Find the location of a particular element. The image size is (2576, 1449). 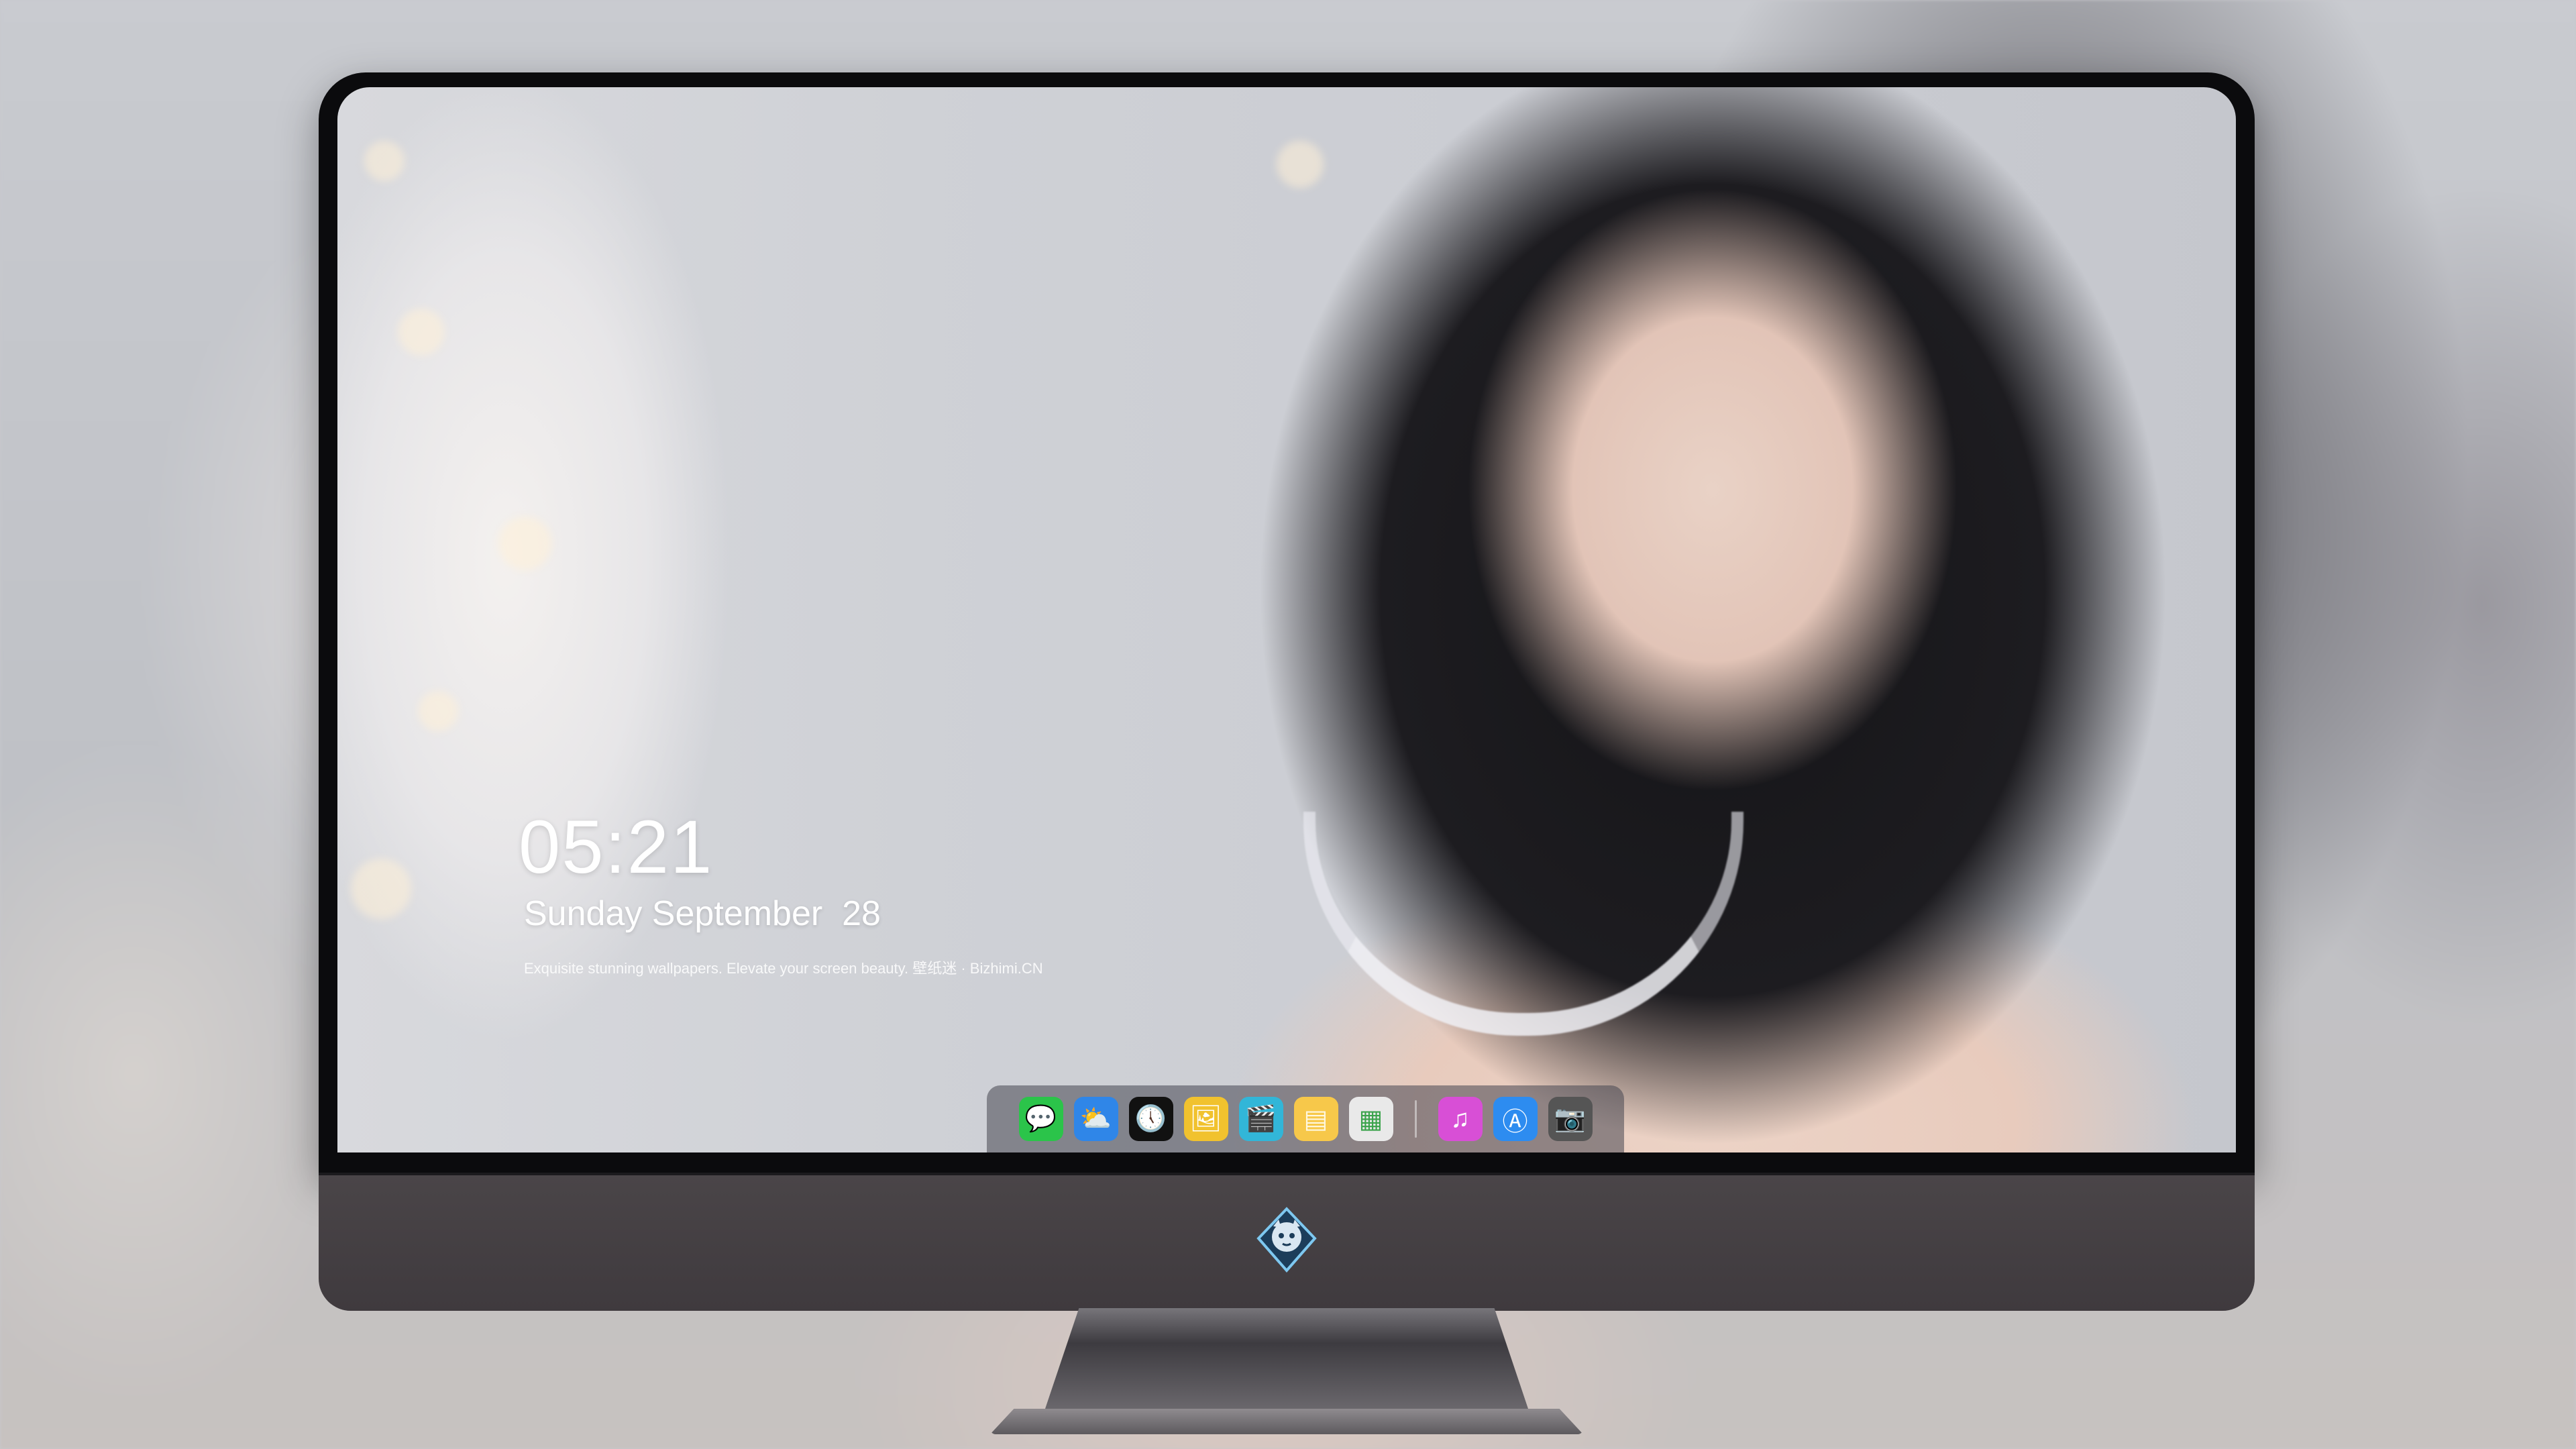

monitor-stand-neck is located at coordinates (1286, 1358).